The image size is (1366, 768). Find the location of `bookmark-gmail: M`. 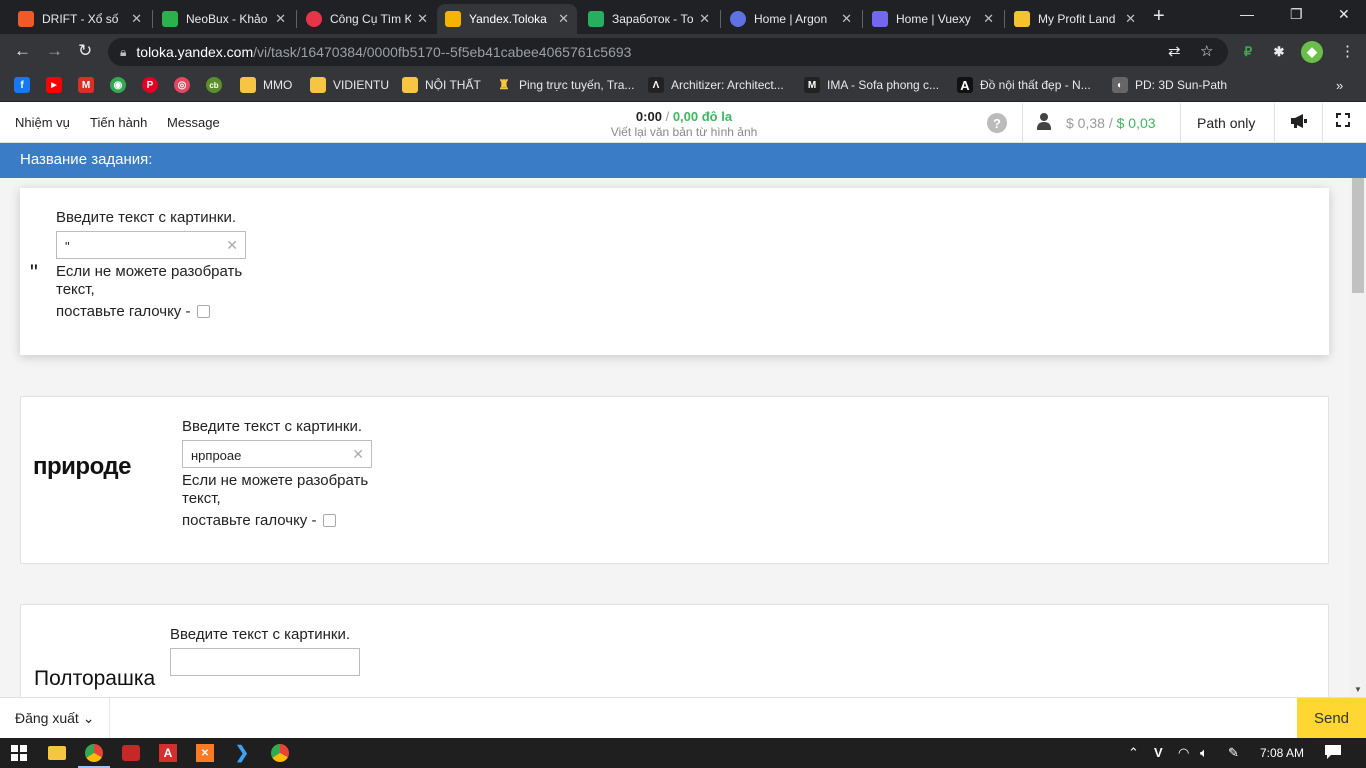

bookmark-gmail: M is located at coordinates (89, 85).